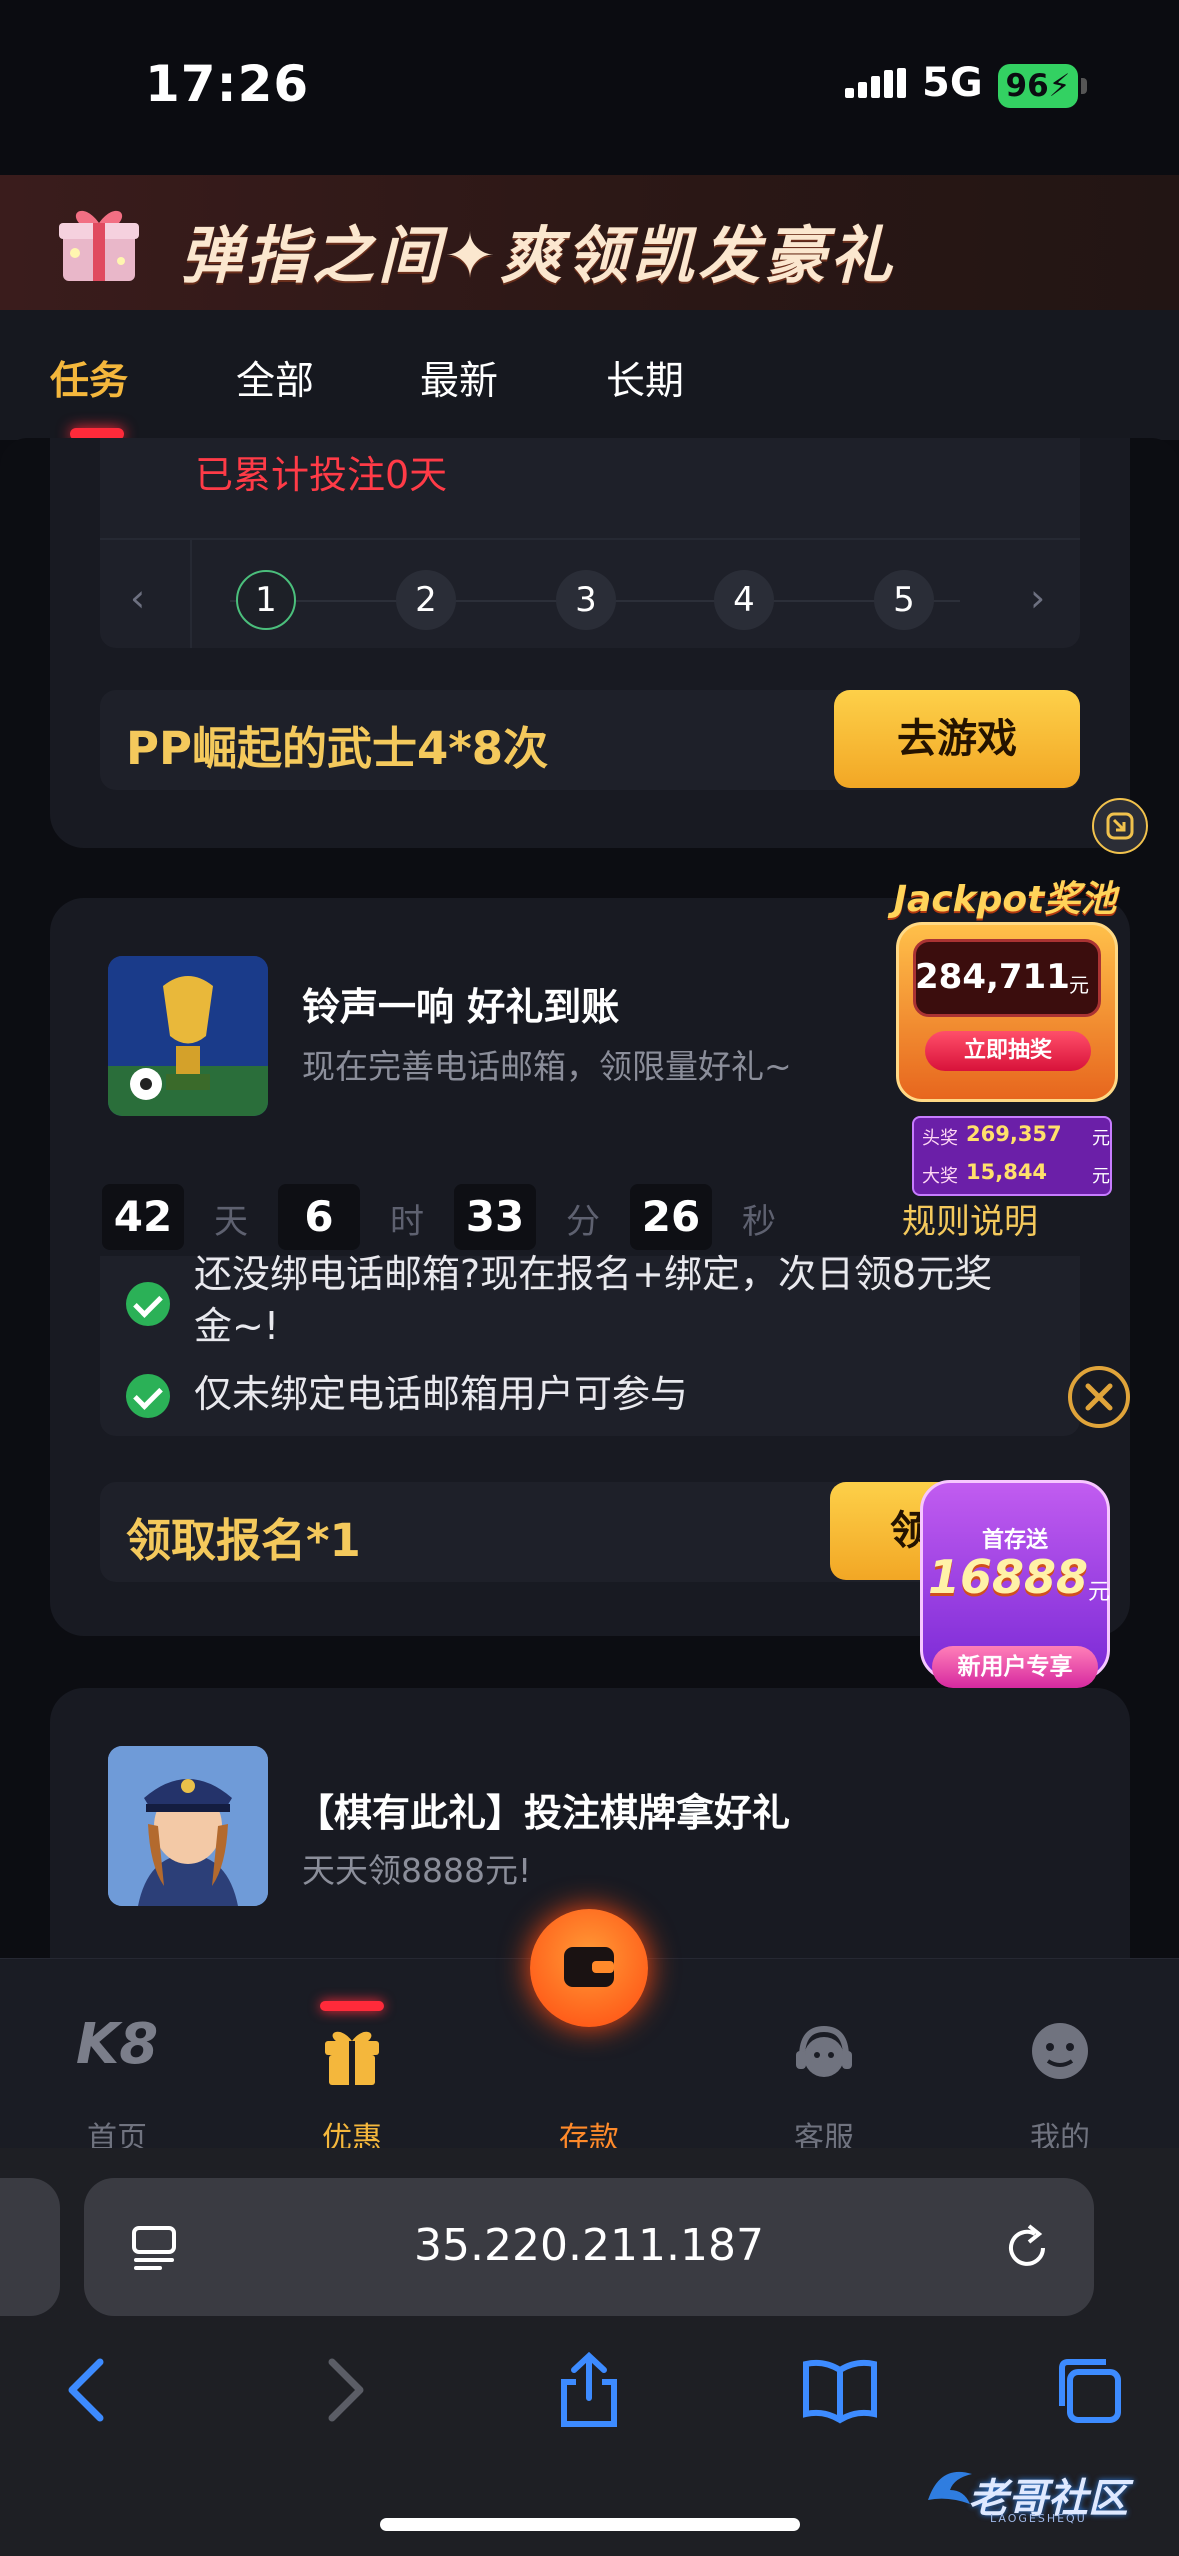 Image resolution: width=1179 pixels, height=2556 pixels. I want to click on close-float-button, so click(1099, 1397).